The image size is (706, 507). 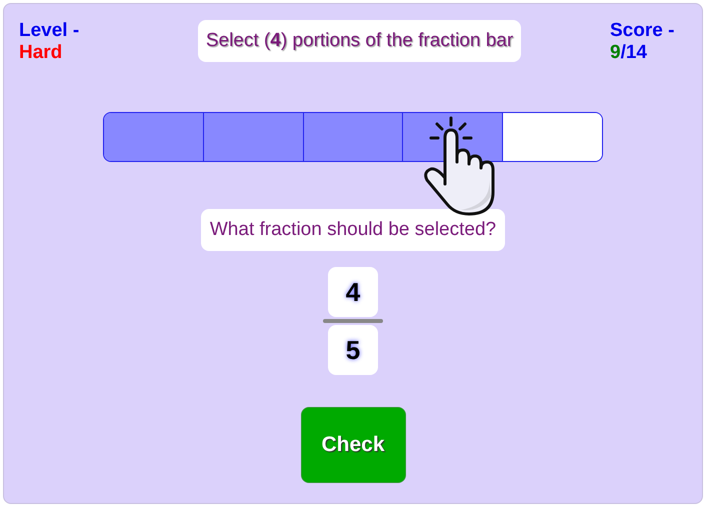 I want to click on question-text: What fraction should be selected?, so click(x=353, y=230).